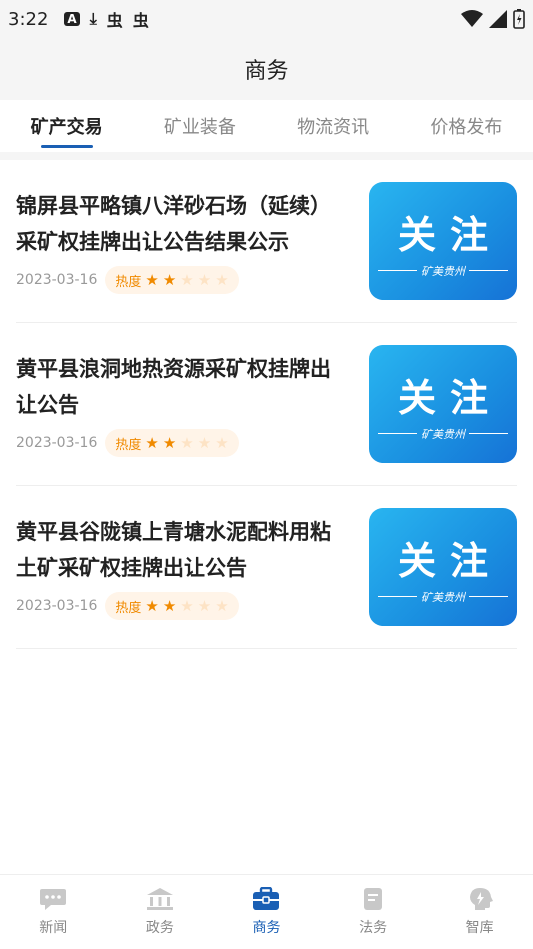  Describe the element at coordinates (72, 19) in the screenshot. I see `app-notification-icon: A` at that location.